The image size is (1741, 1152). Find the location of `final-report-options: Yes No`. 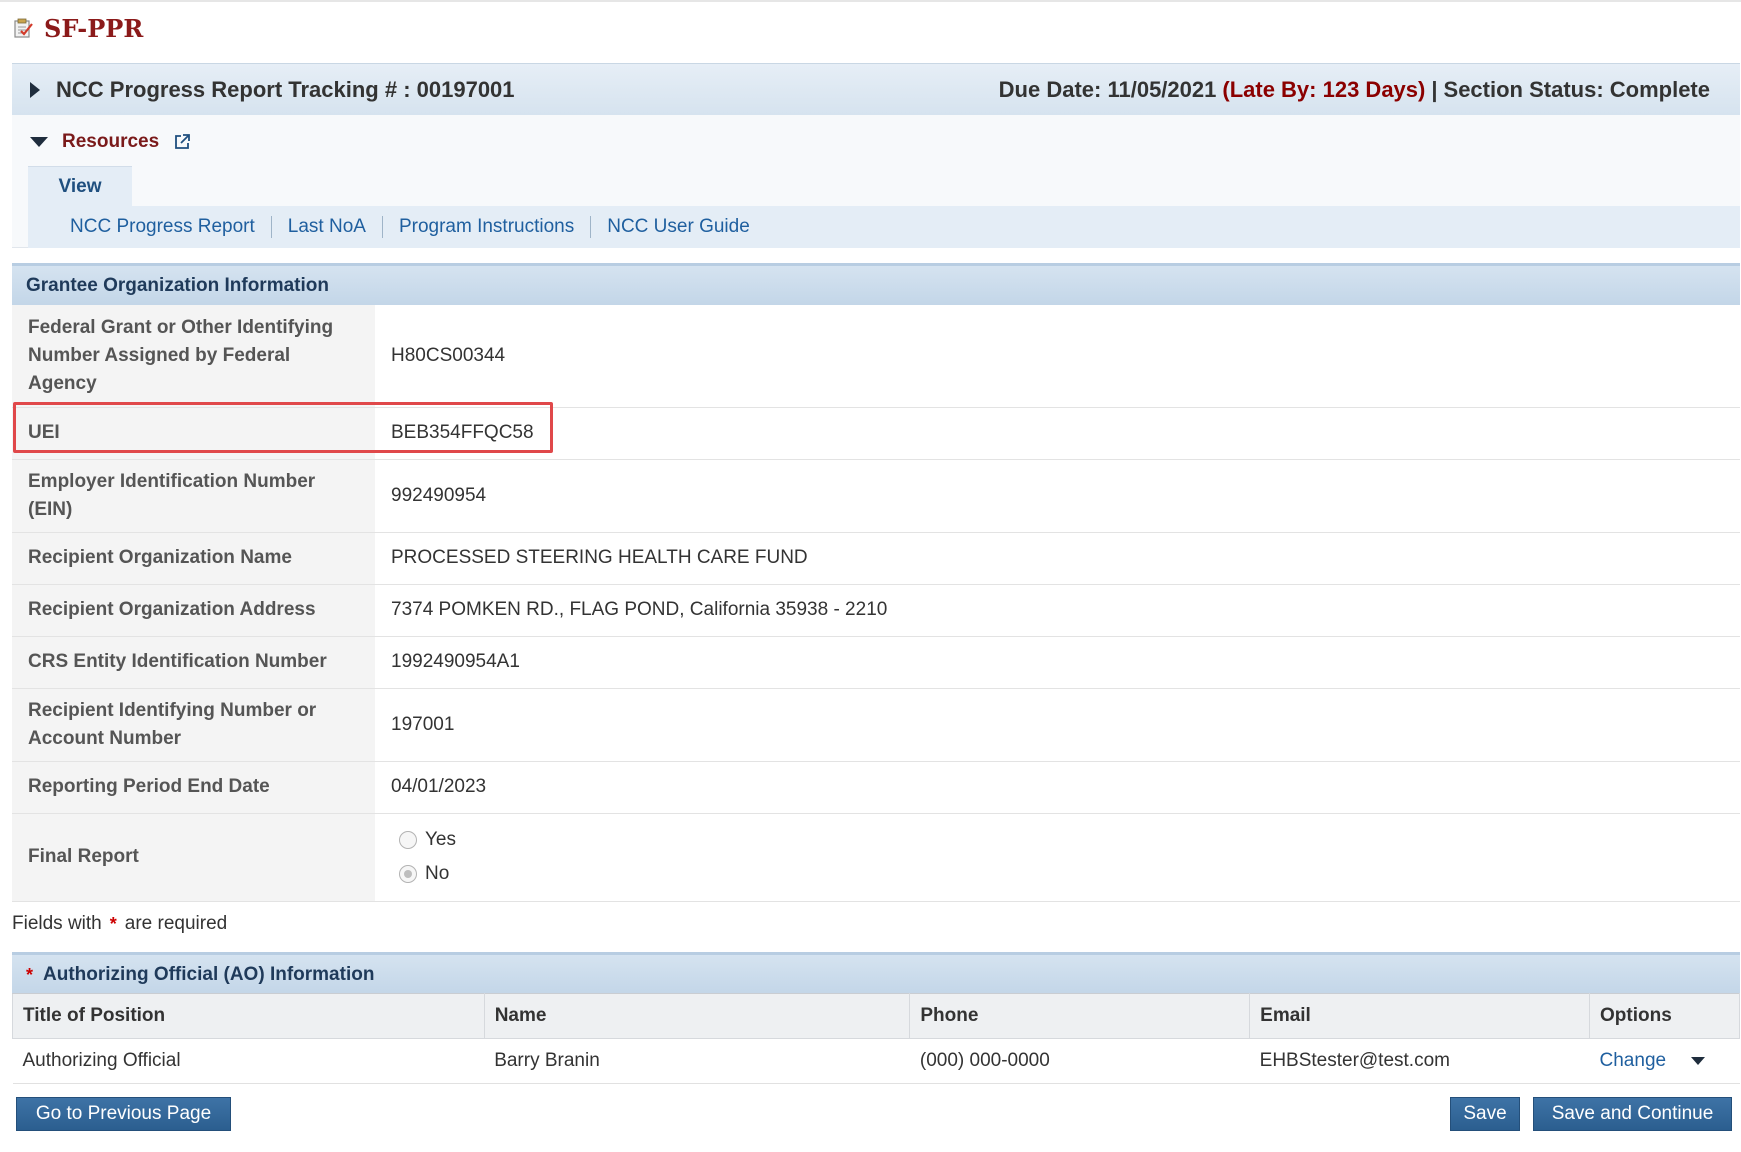

final-report-options: Yes No is located at coordinates (1057, 857).